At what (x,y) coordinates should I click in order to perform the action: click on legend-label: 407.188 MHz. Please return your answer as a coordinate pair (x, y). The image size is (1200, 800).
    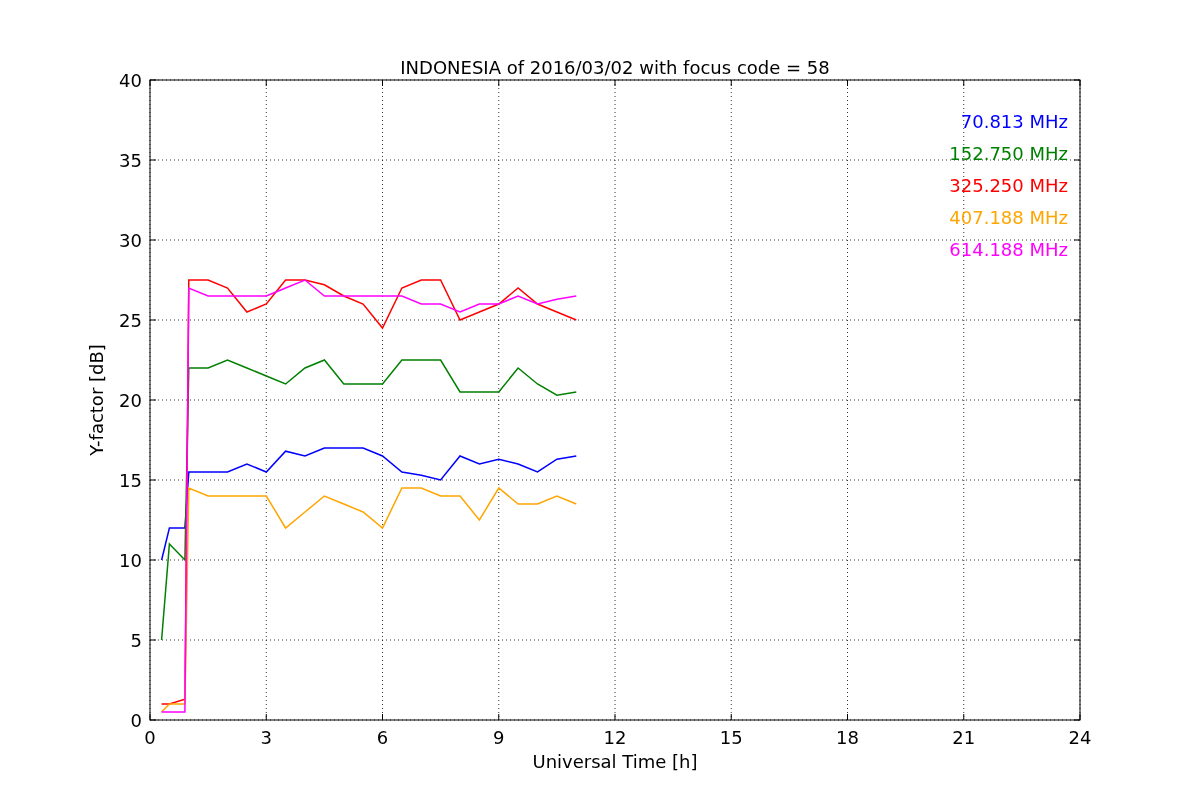
    Looking at the image, I should click on (1008, 217).